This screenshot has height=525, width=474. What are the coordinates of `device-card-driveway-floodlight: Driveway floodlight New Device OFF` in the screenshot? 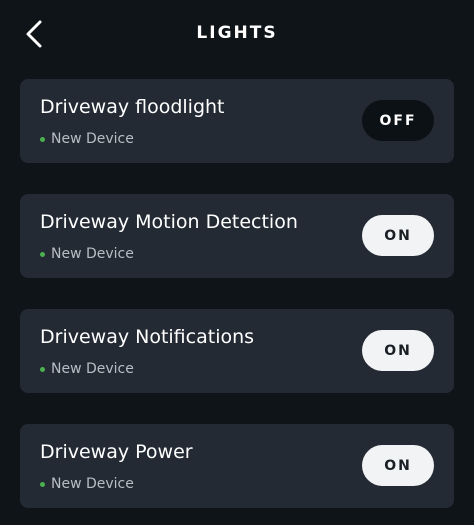 It's located at (237, 121).